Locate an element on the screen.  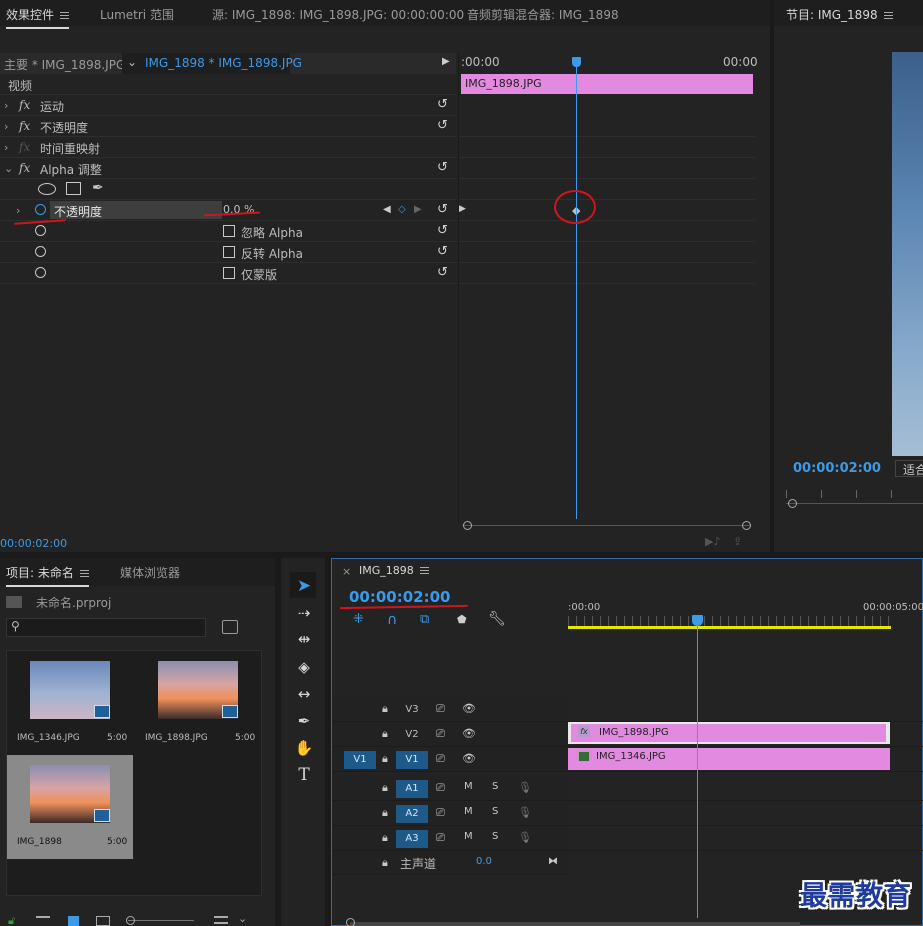
param-row-ignore-alpha: 忽略 Alpha ↺ is located at coordinates (228, 231).